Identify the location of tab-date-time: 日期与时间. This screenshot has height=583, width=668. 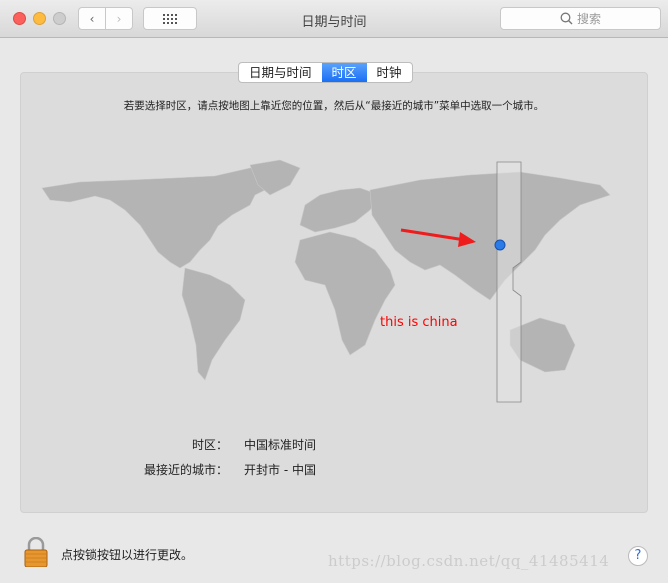
(280, 72).